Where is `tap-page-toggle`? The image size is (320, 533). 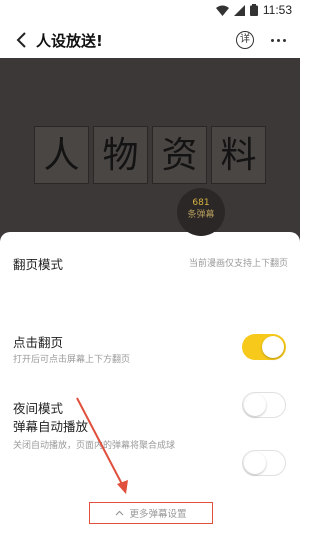
tap-page-toggle is located at coordinates (264, 347).